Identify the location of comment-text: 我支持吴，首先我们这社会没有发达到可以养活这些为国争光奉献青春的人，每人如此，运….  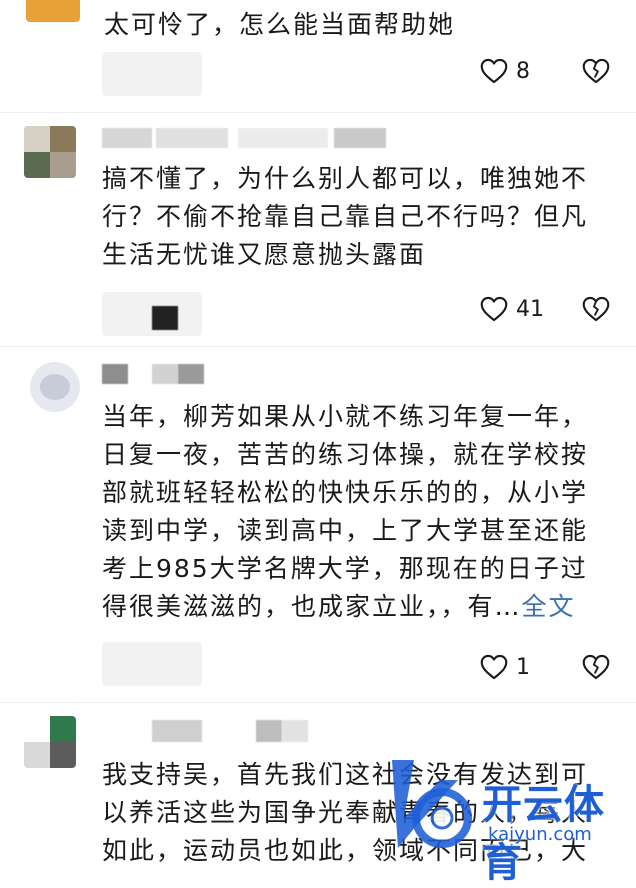
(345, 812).